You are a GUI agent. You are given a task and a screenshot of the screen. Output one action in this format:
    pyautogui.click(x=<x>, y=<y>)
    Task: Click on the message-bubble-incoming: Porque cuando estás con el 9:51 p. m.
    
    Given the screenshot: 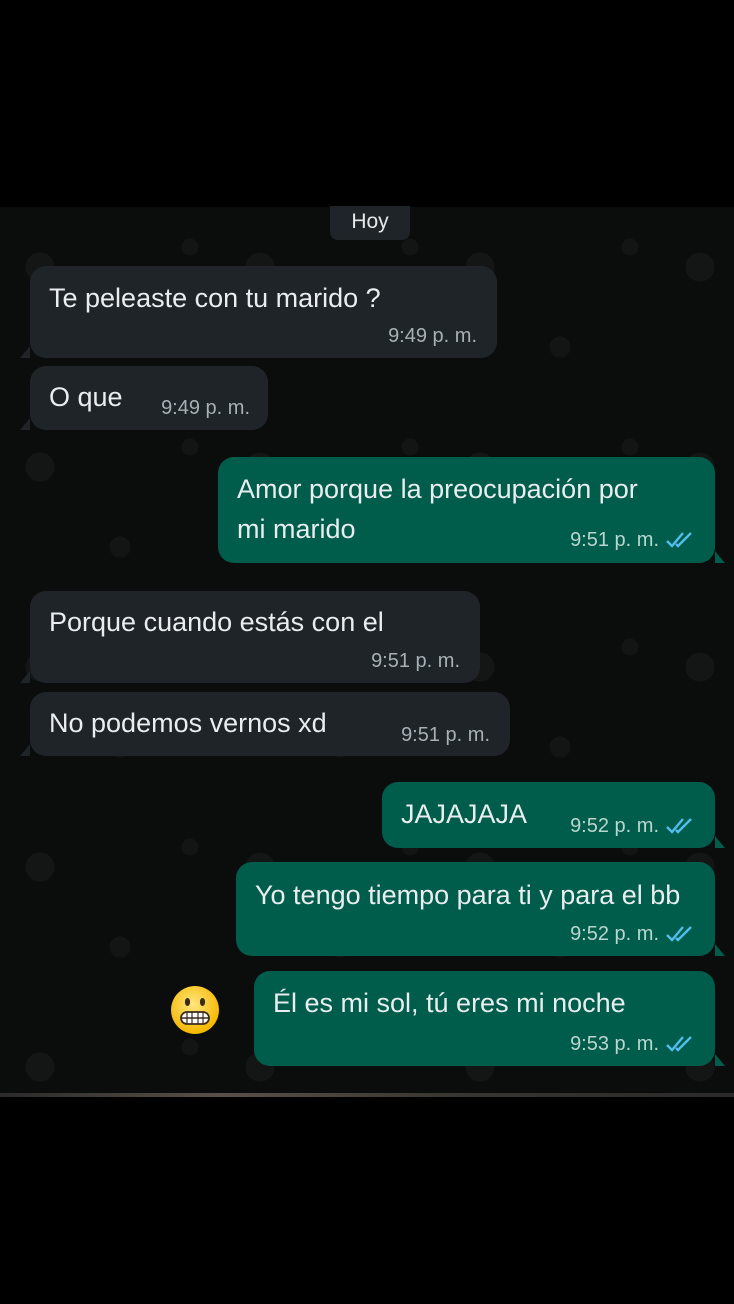 What is the action you would take?
    pyautogui.click(x=250, y=637)
    